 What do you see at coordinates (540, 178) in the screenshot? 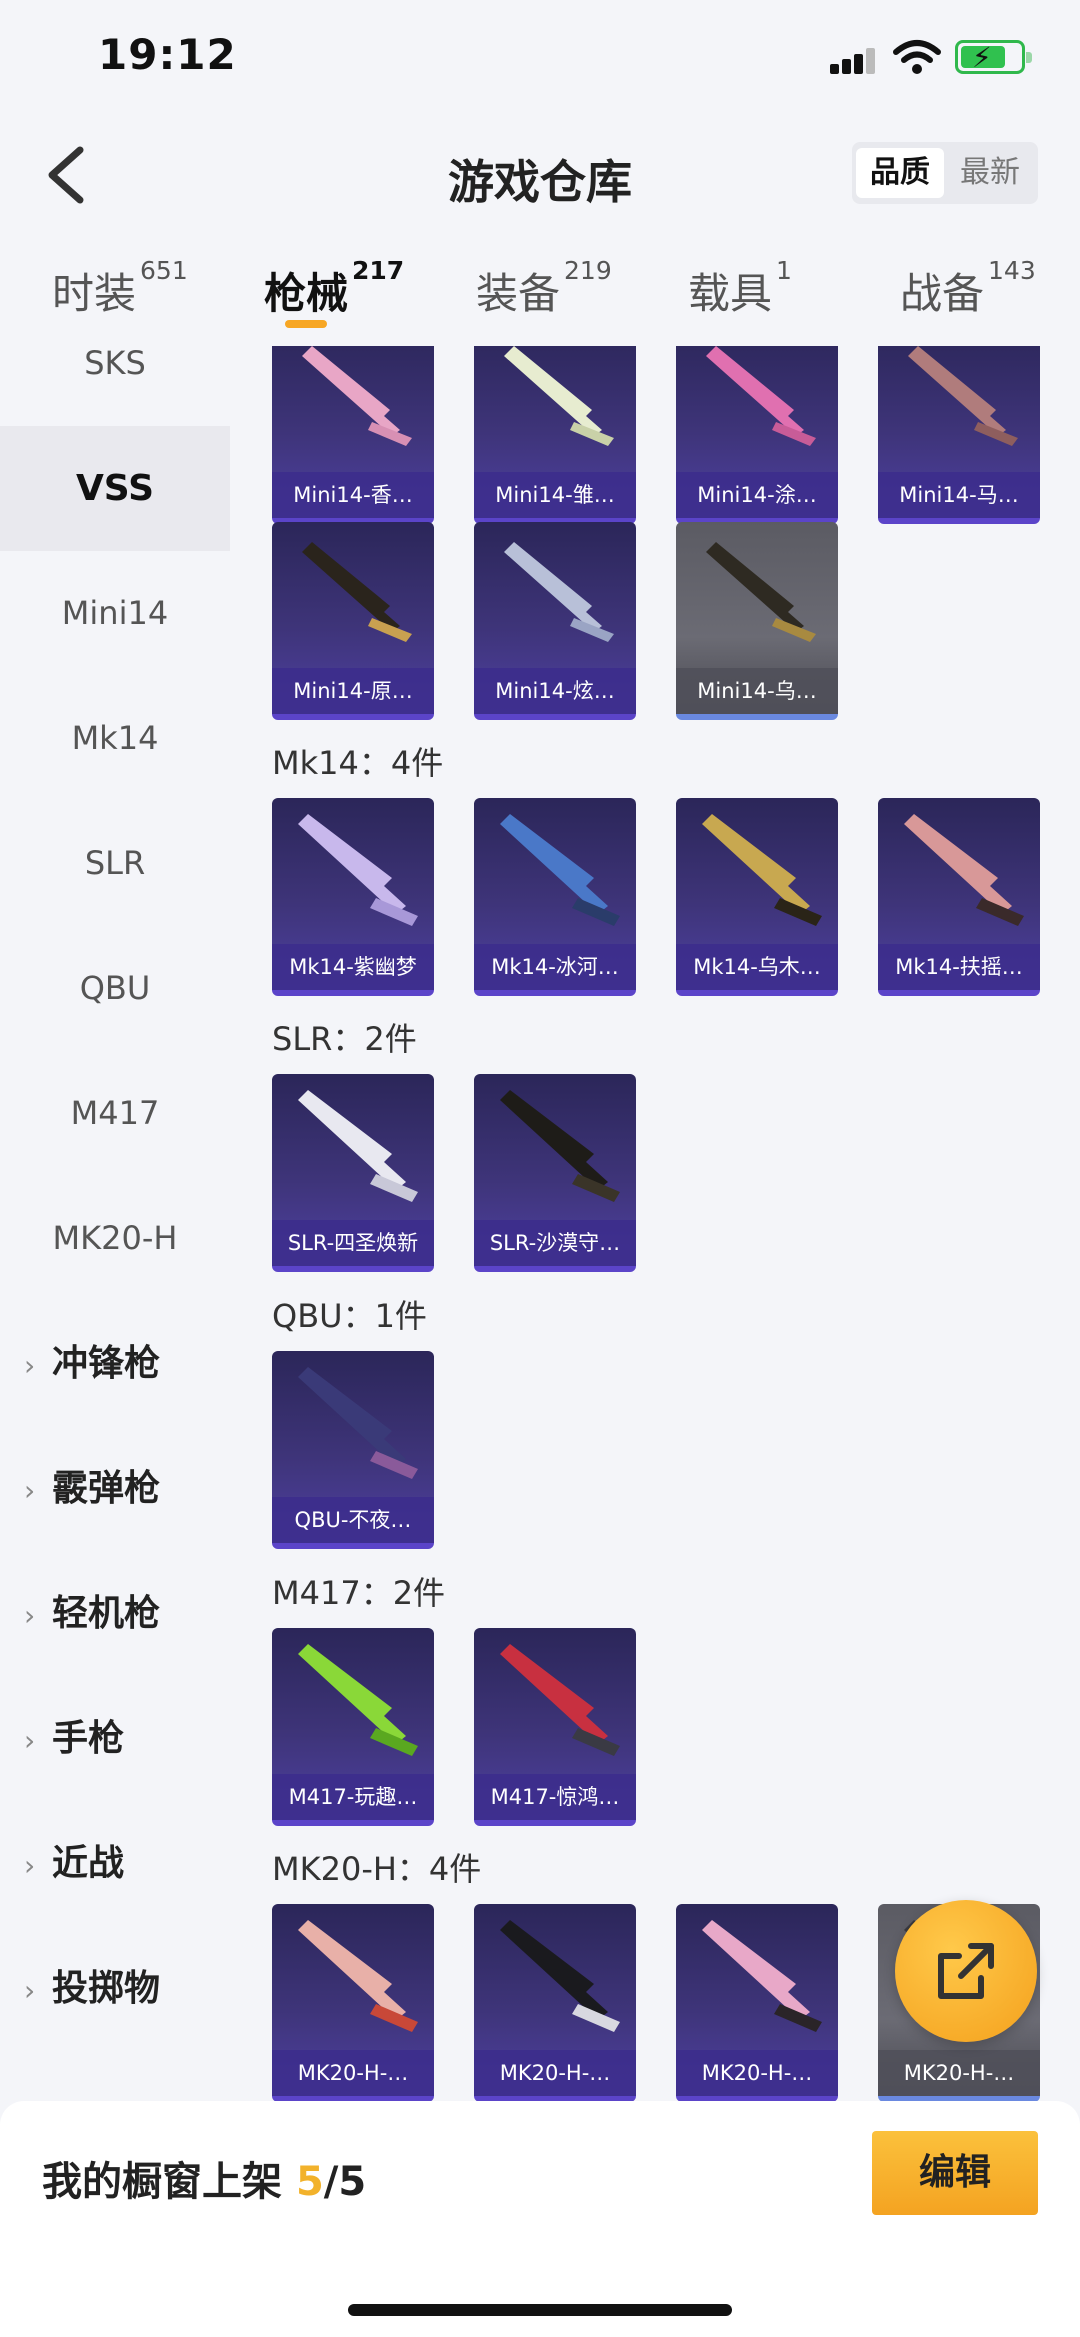
I see `nav-bar: 游戏仓库 品质 最新` at bounding box center [540, 178].